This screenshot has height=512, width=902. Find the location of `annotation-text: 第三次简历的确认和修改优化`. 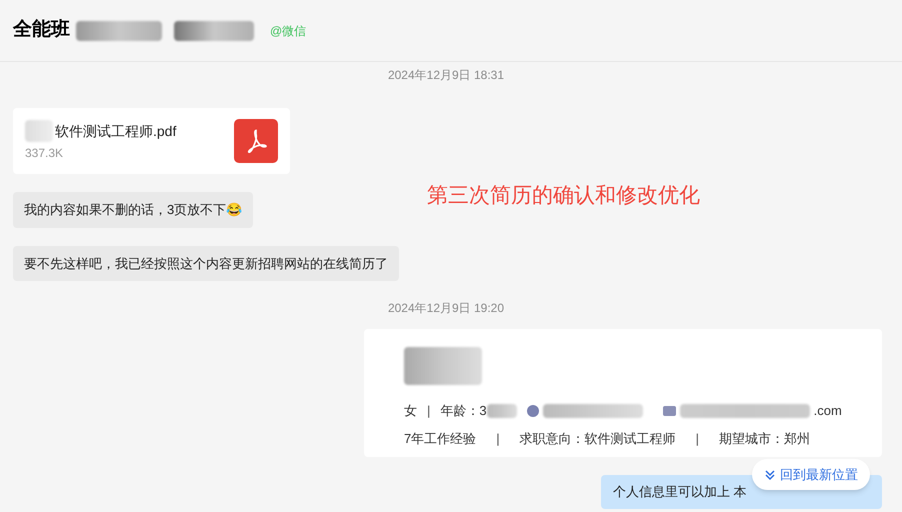

annotation-text: 第三次简历的确认和修改优化 is located at coordinates (563, 196).